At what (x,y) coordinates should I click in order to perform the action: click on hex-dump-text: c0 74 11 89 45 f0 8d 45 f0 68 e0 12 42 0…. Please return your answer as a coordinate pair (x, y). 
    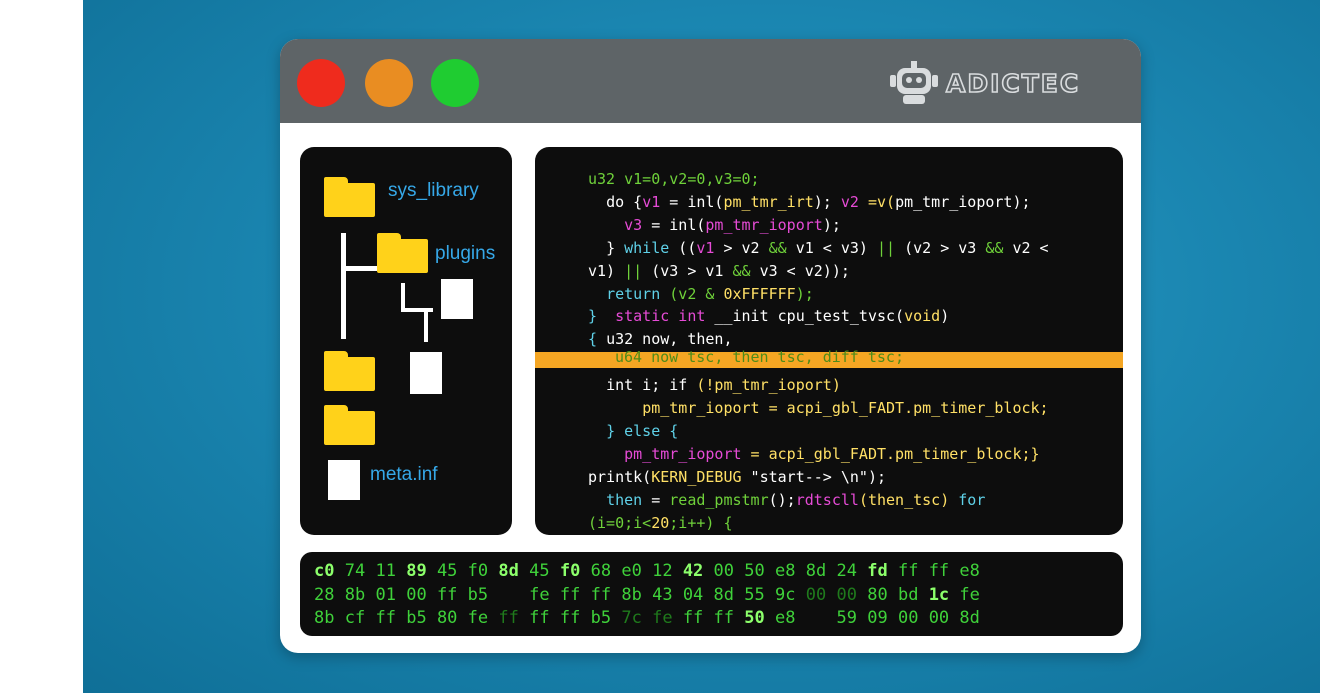
    Looking at the image, I should click on (647, 595).